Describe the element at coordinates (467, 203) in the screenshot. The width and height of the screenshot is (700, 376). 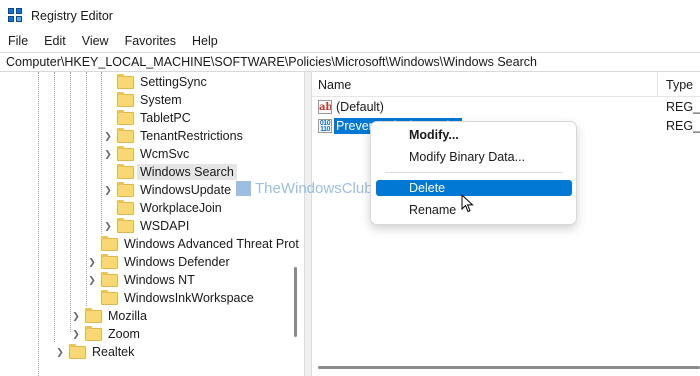
I see `mouse-pointer-icon` at that location.